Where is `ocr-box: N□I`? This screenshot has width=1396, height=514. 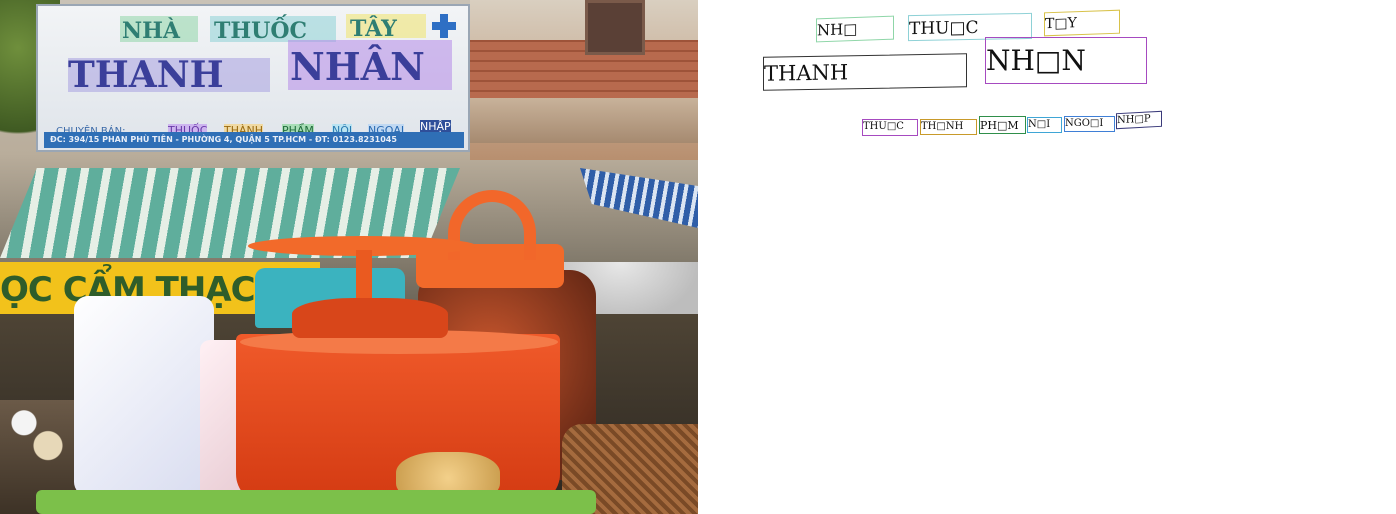 ocr-box: N□I is located at coordinates (1044, 125).